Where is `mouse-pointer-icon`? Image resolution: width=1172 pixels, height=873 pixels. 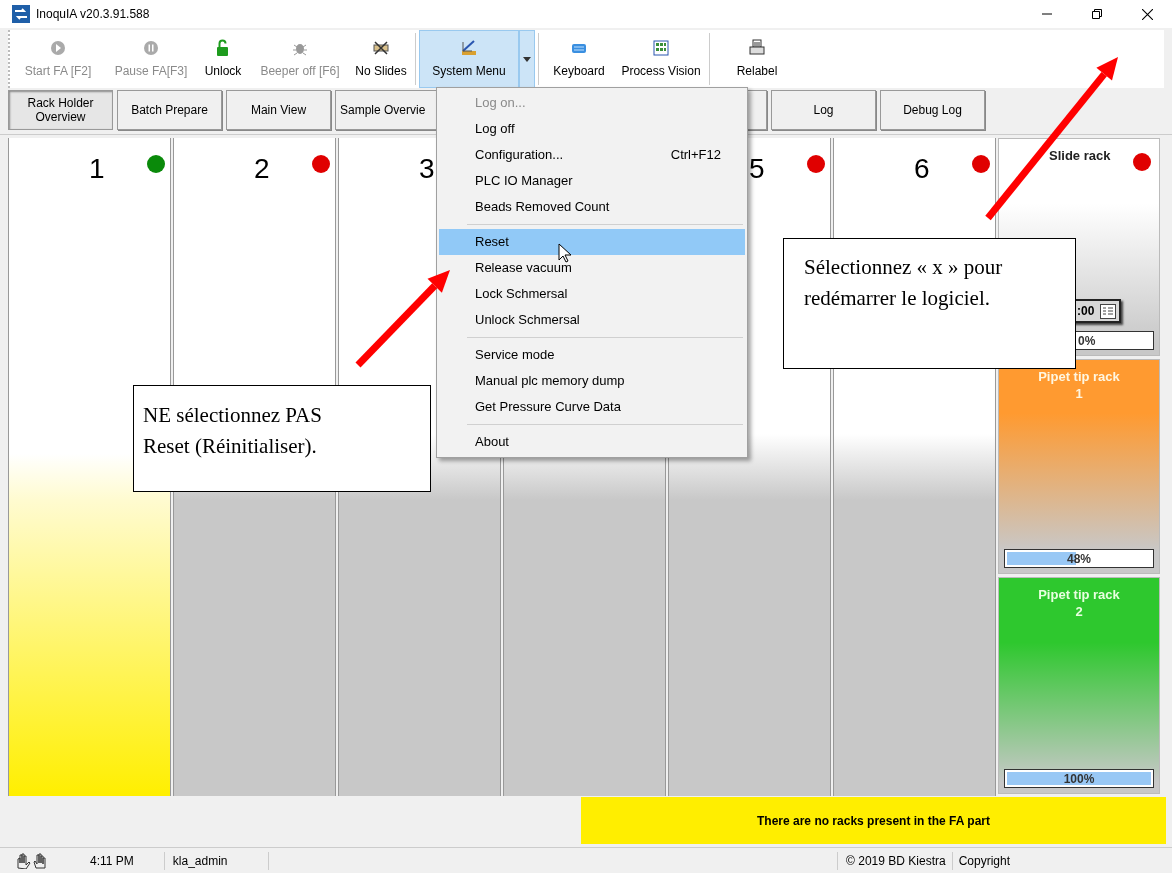
mouse-pointer-icon is located at coordinates (565, 253).